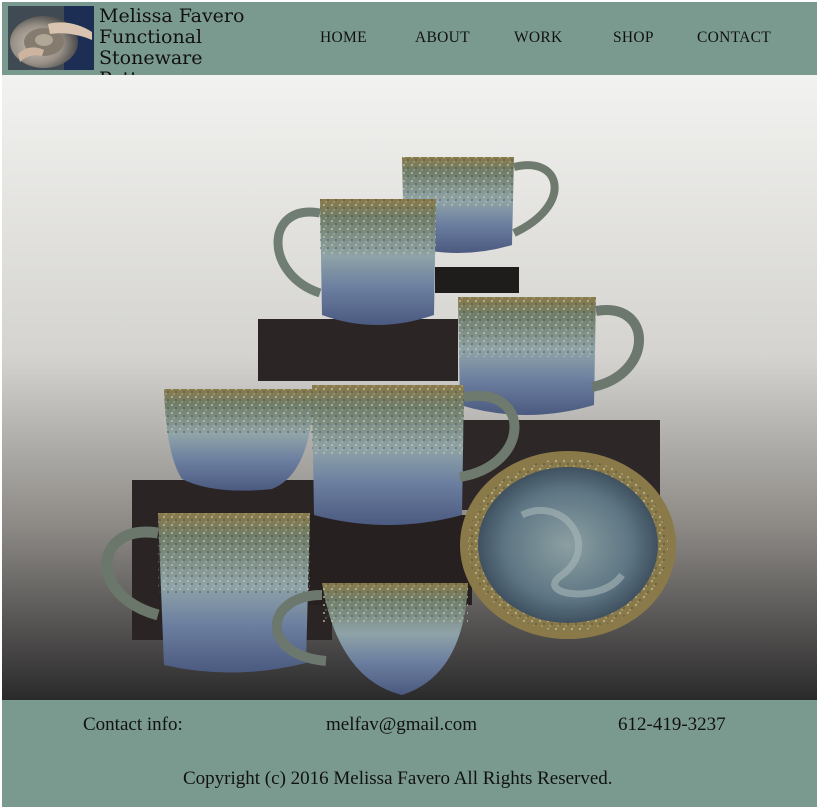 This screenshot has height=808, width=818. Describe the element at coordinates (401, 725) in the screenshot. I see `email-link: melfav@gmail.com` at that location.